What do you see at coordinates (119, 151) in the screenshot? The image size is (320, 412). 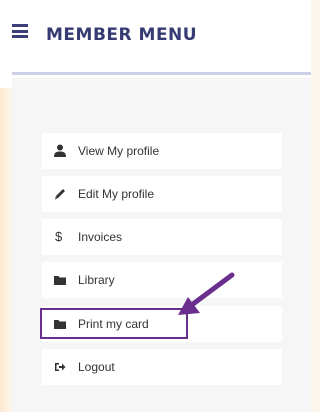 I see `menu-item-label: View My profile` at bounding box center [119, 151].